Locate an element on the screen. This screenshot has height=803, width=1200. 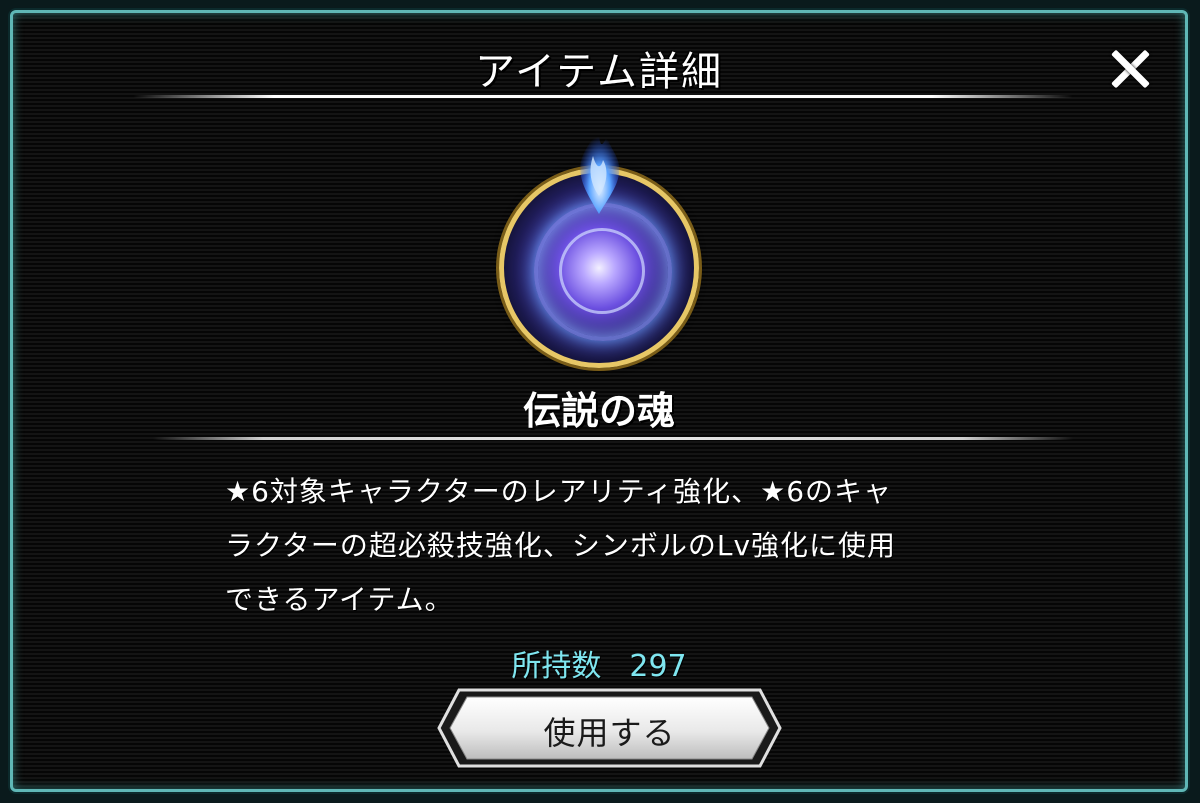
close-icon is located at coordinates (1131, 69).